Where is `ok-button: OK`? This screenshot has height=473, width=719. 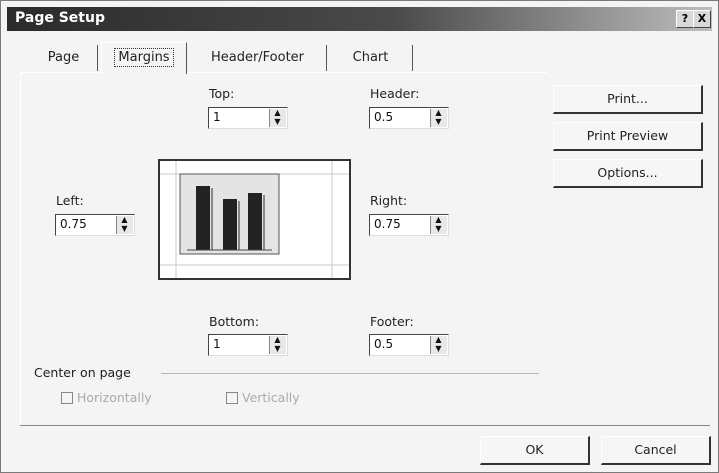 ok-button: OK is located at coordinates (535, 450).